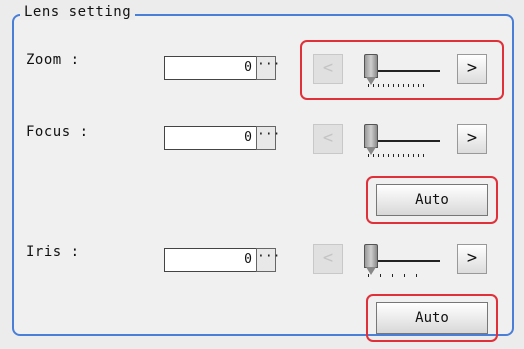  What do you see at coordinates (472, 69) in the screenshot?
I see `zoom-increase-button: >` at bounding box center [472, 69].